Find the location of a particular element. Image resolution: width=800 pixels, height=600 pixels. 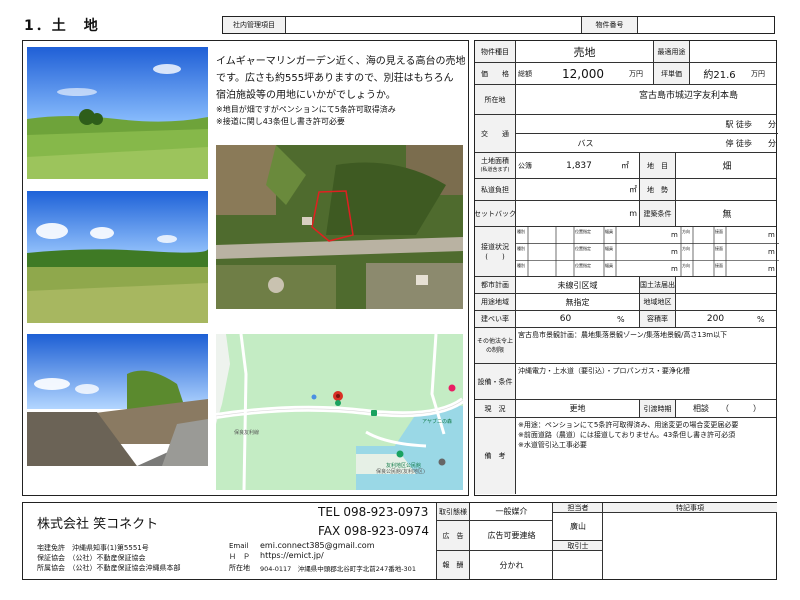

land-law-label: 国土法届出 is located at coordinates (657, 285).